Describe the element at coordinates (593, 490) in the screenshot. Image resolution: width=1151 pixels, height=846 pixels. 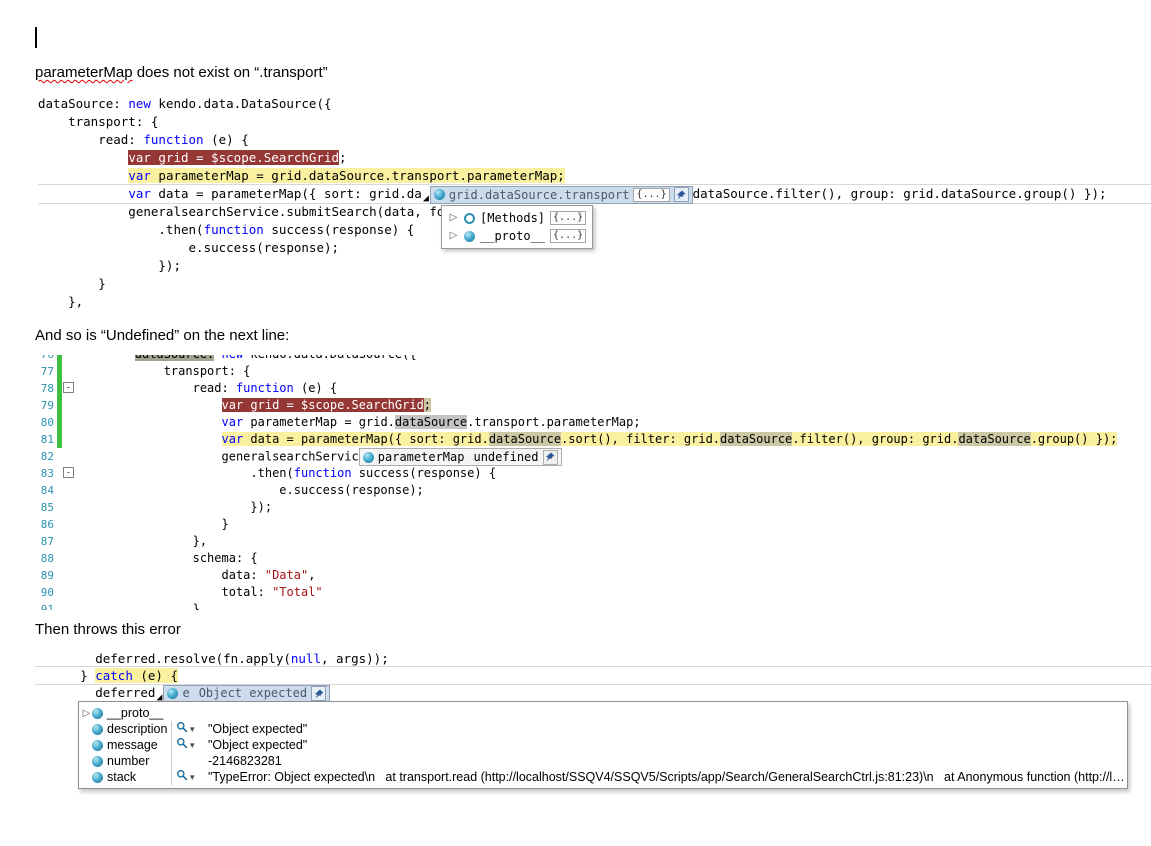
I see `code-line: 84 e.success(response);` at that location.